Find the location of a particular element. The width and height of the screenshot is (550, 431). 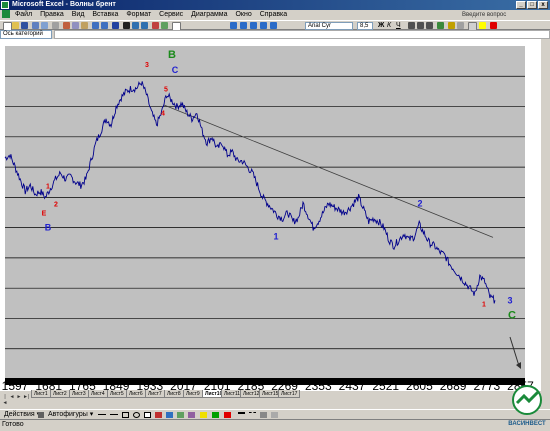

window-title: Microsoft Excel - Волны брент is located at coordinates (64, 4).